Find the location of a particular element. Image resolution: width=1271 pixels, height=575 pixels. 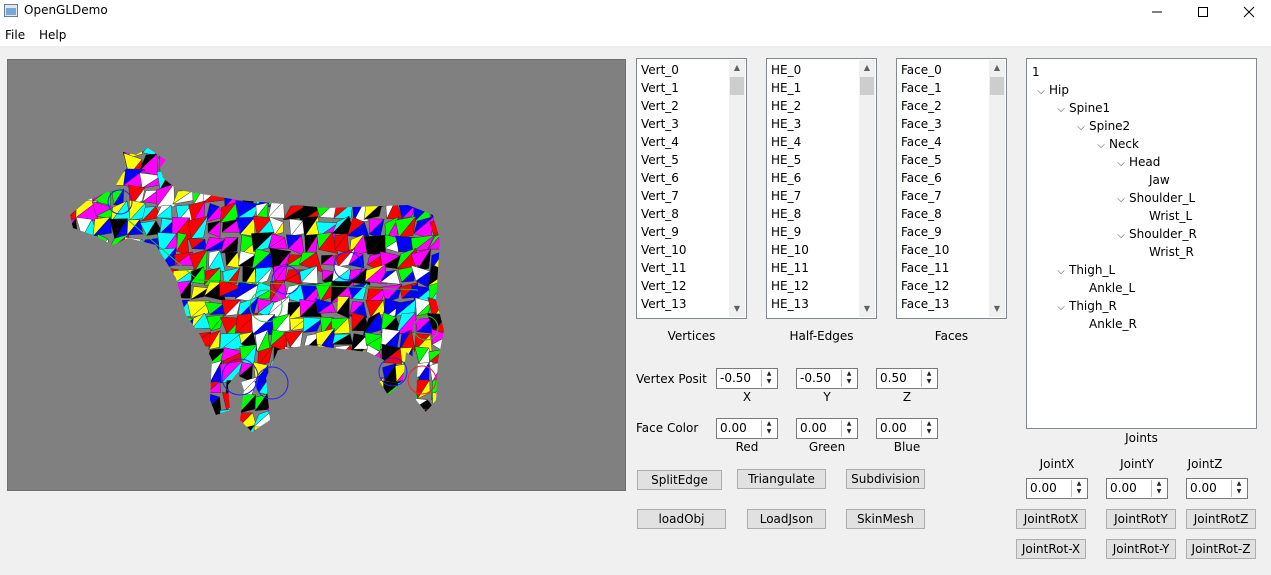

joint-rot-x-button: JointRotX is located at coordinates (1051, 519).